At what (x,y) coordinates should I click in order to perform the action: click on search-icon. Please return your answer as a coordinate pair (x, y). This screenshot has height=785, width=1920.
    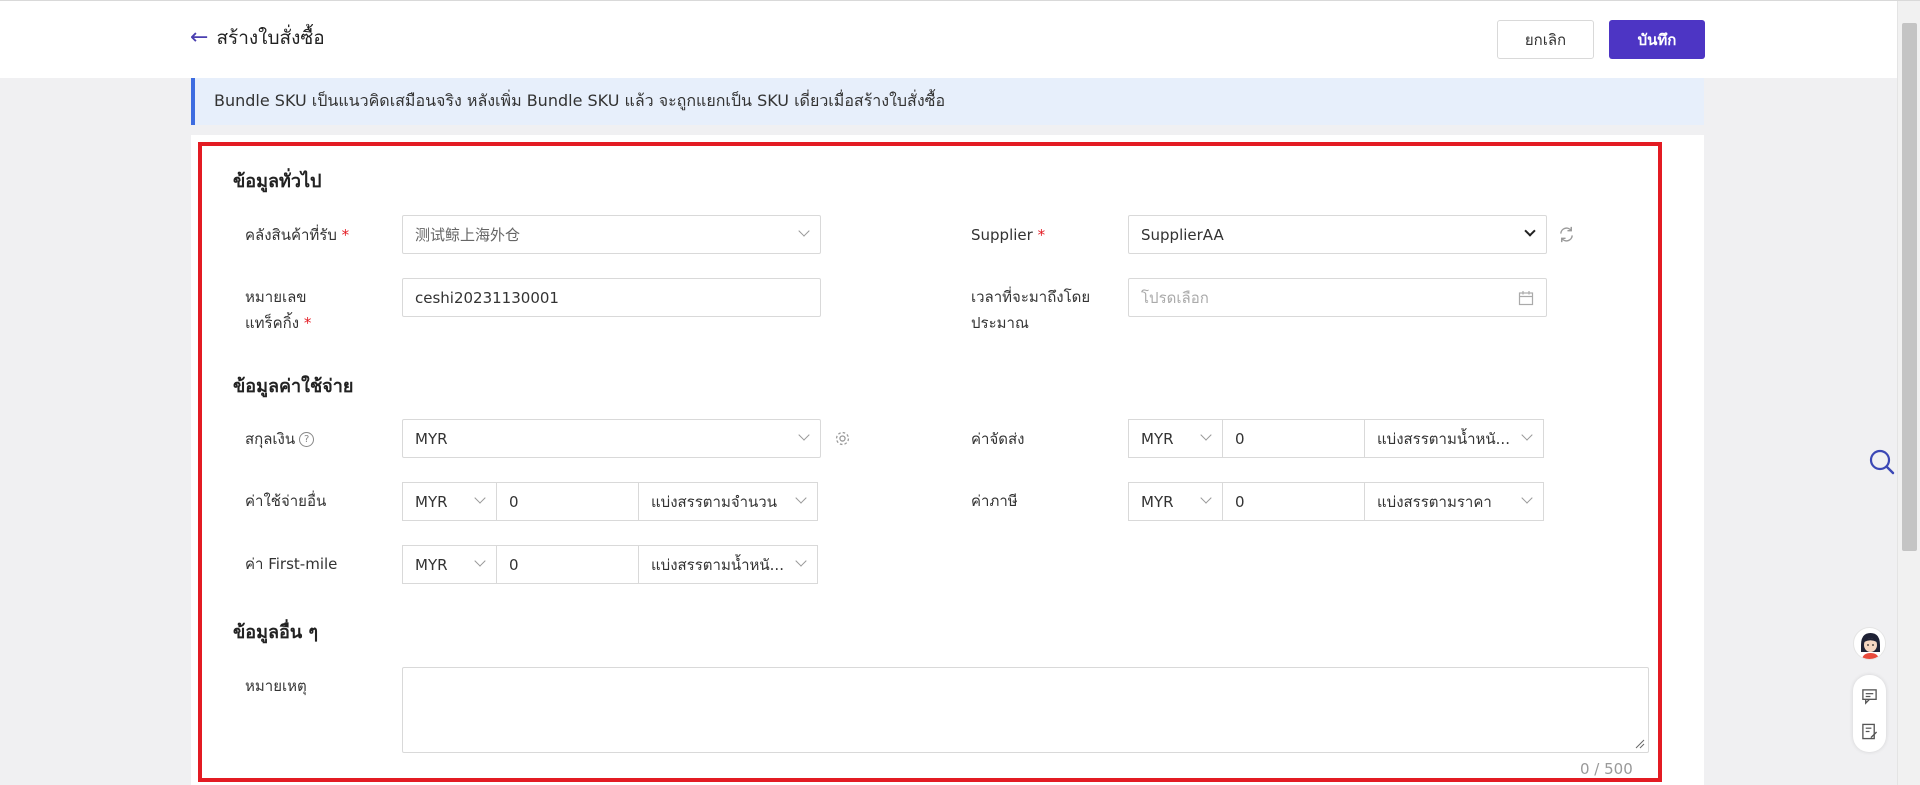
    Looking at the image, I should click on (1882, 462).